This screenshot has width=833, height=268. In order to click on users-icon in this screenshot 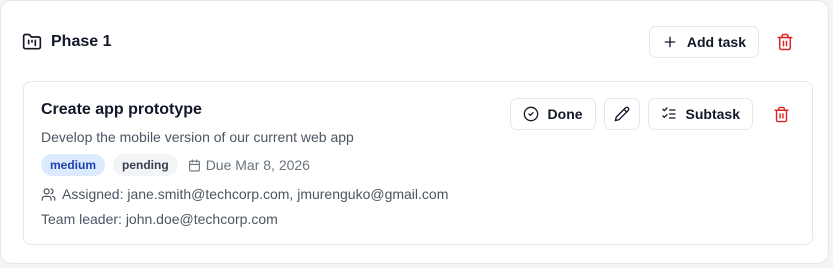, I will do `click(48, 194)`.